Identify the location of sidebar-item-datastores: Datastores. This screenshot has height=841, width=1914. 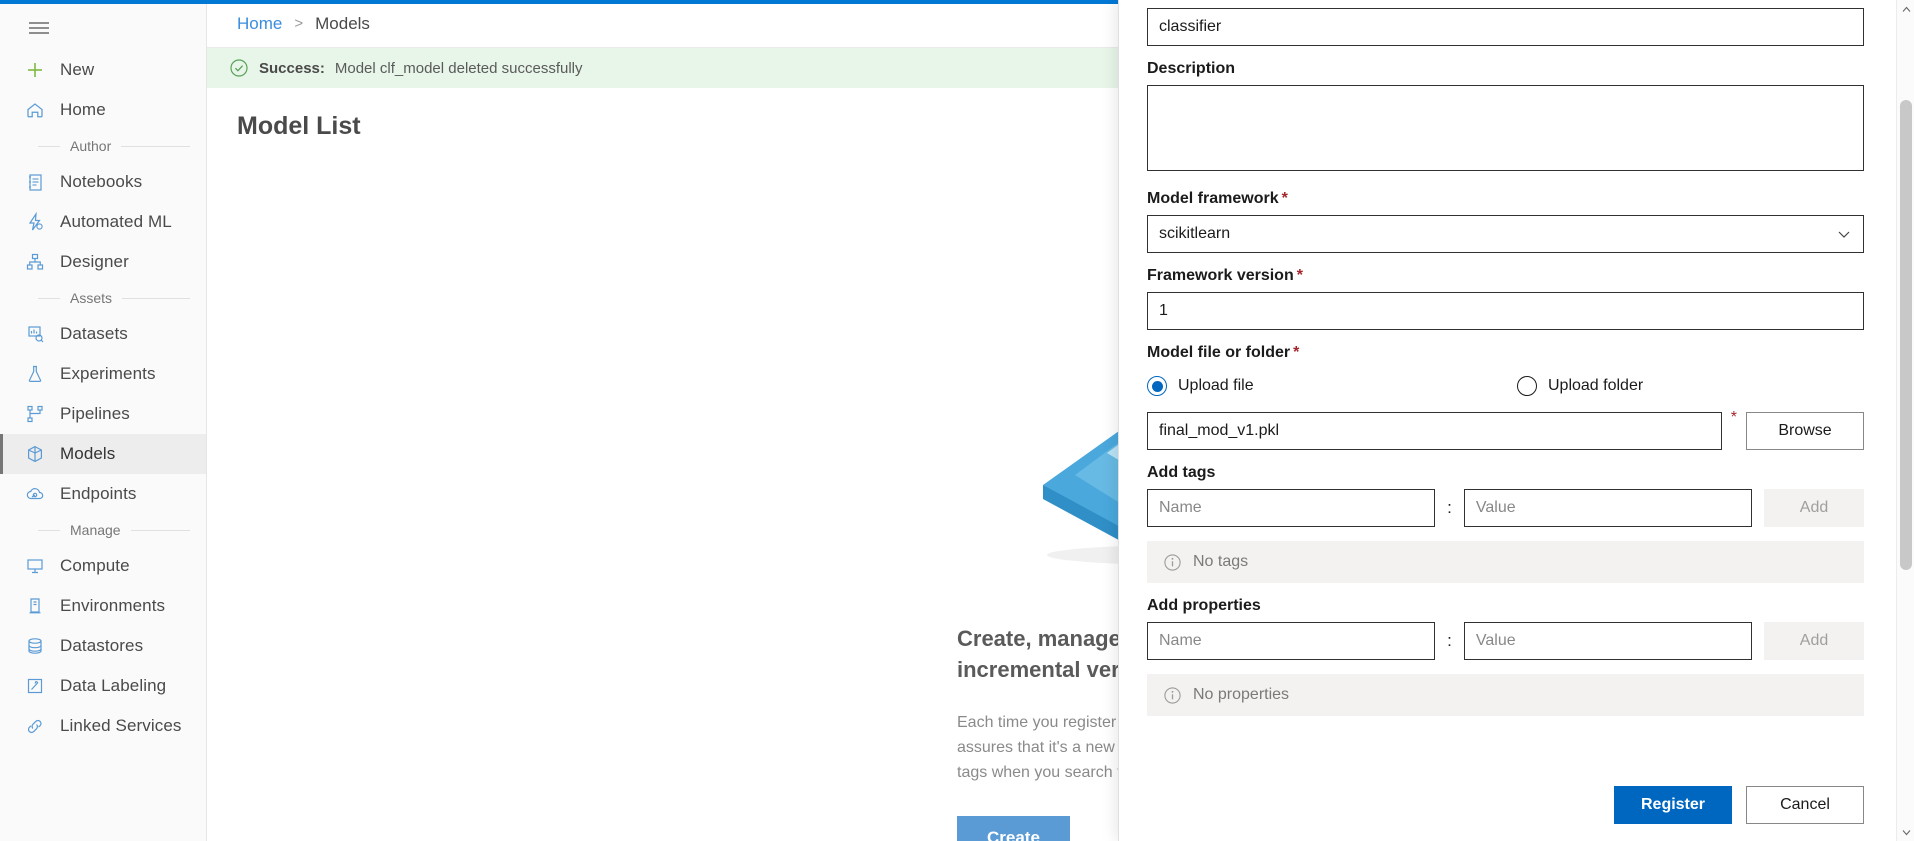
(103, 646).